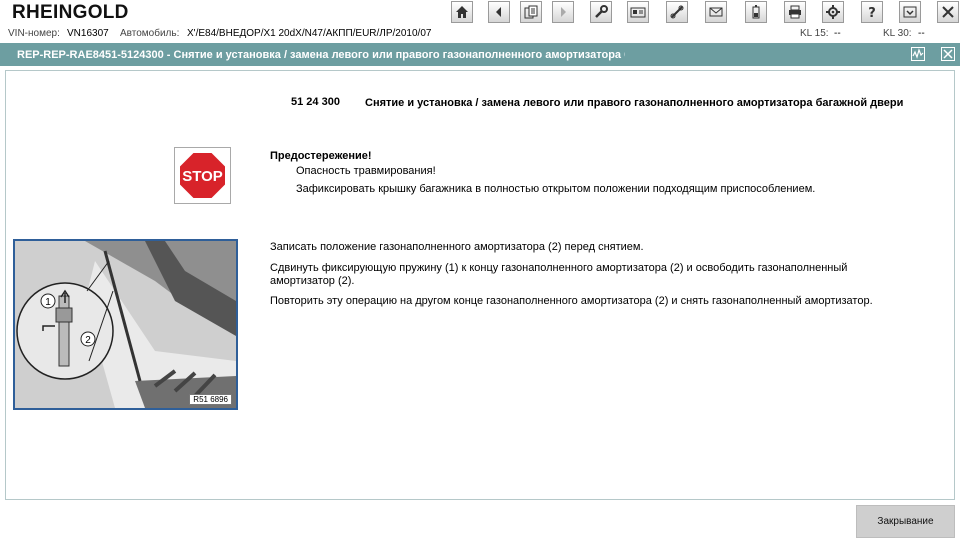  I want to click on printer-icon, so click(795, 12).